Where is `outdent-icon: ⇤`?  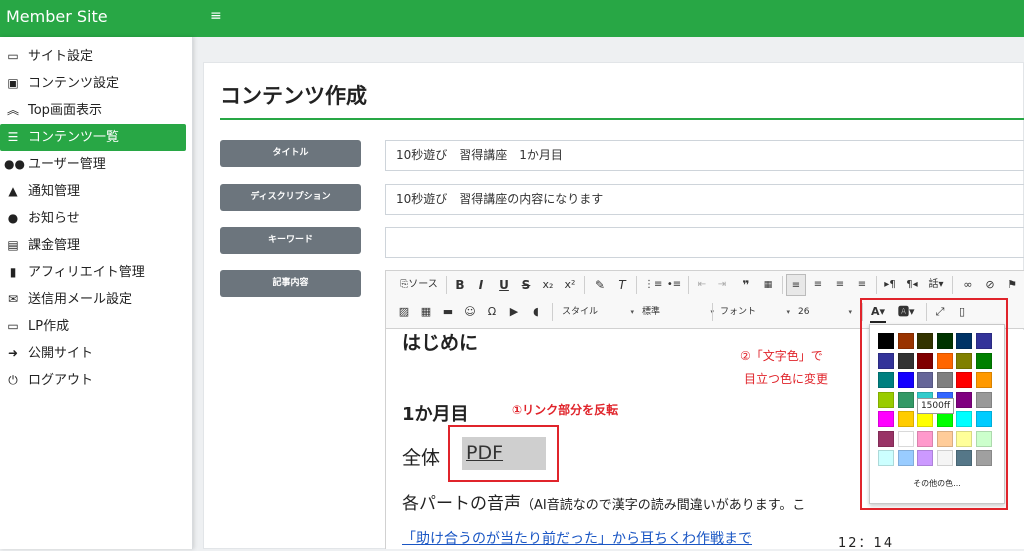 outdent-icon: ⇤ is located at coordinates (702, 285).